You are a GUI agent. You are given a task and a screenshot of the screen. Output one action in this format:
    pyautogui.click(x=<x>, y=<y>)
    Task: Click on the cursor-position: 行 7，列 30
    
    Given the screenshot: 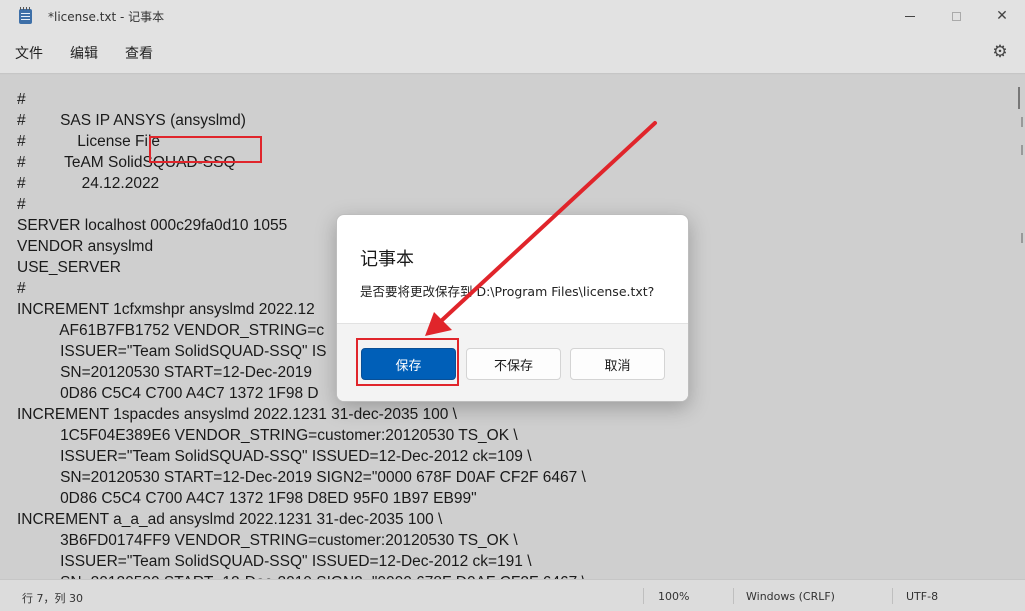 What is the action you would take?
    pyautogui.click(x=52, y=598)
    